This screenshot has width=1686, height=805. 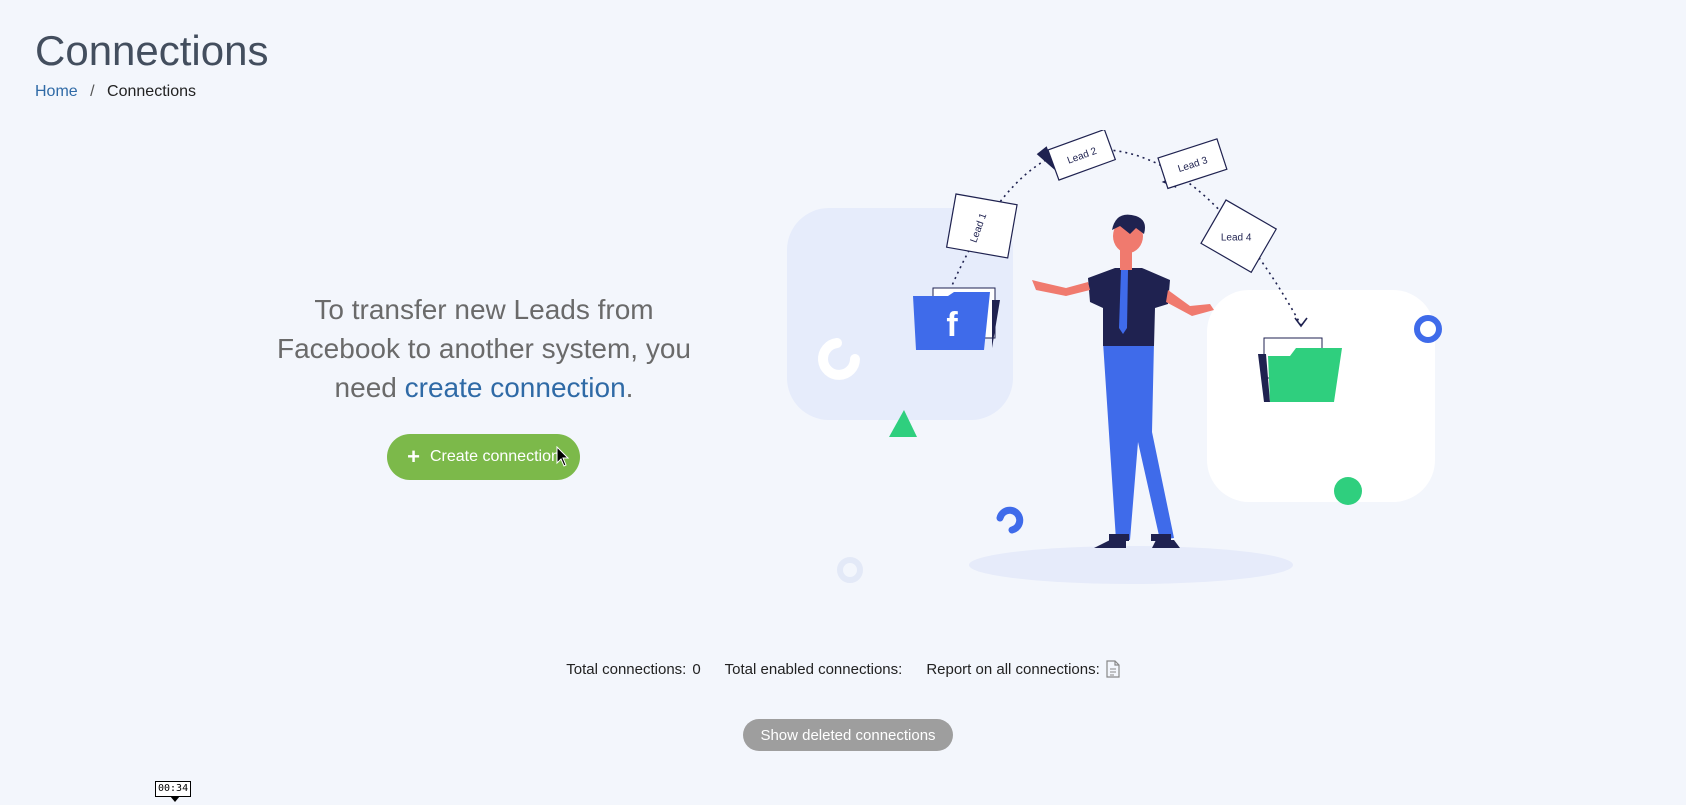 What do you see at coordinates (495, 456) in the screenshot?
I see `create-connection-label: Create connection` at bounding box center [495, 456].